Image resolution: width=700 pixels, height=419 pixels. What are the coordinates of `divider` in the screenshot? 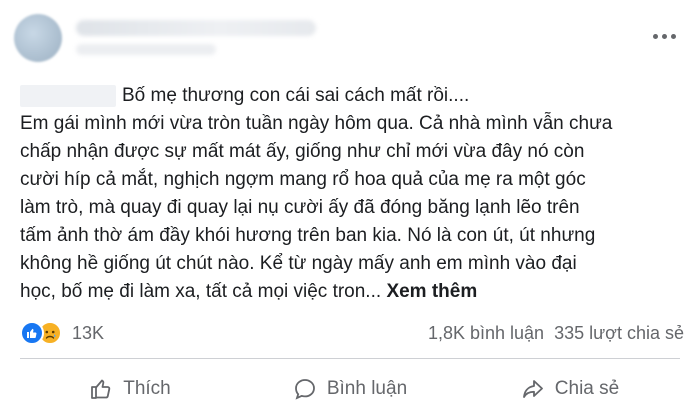 It's located at (350, 358).